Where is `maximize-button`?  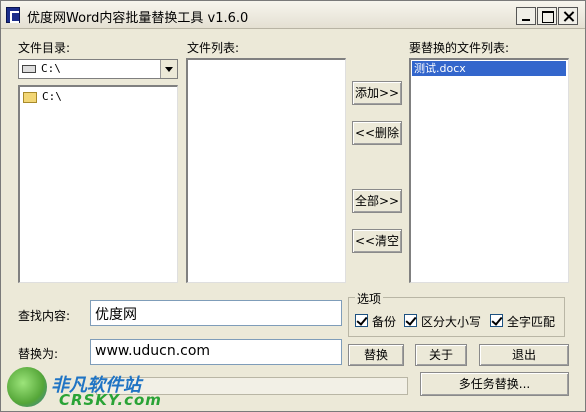 maximize-button is located at coordinates (547, 16).